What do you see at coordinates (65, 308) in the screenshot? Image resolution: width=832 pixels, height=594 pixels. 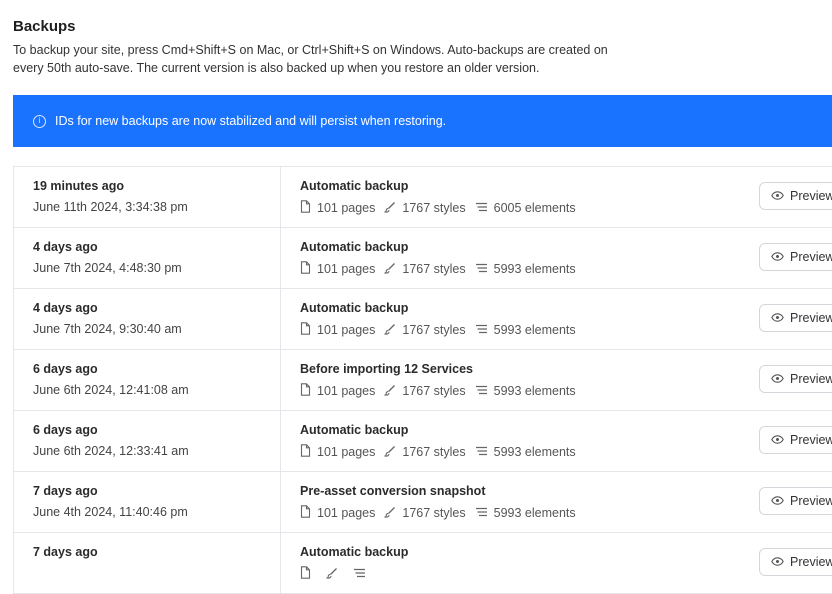 I see `backup-relative-time: 4 days ago` at bounding box center [65, 308].